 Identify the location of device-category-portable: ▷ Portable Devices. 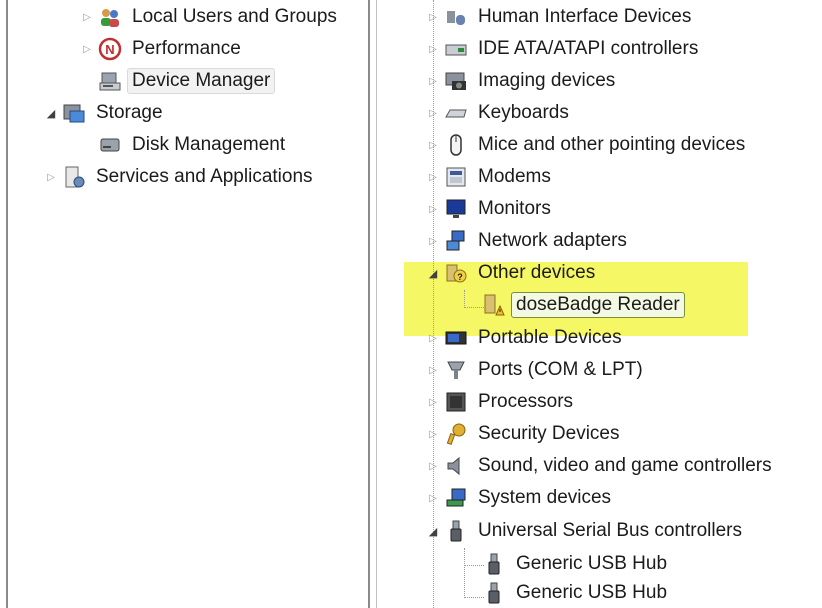
(526, 338).